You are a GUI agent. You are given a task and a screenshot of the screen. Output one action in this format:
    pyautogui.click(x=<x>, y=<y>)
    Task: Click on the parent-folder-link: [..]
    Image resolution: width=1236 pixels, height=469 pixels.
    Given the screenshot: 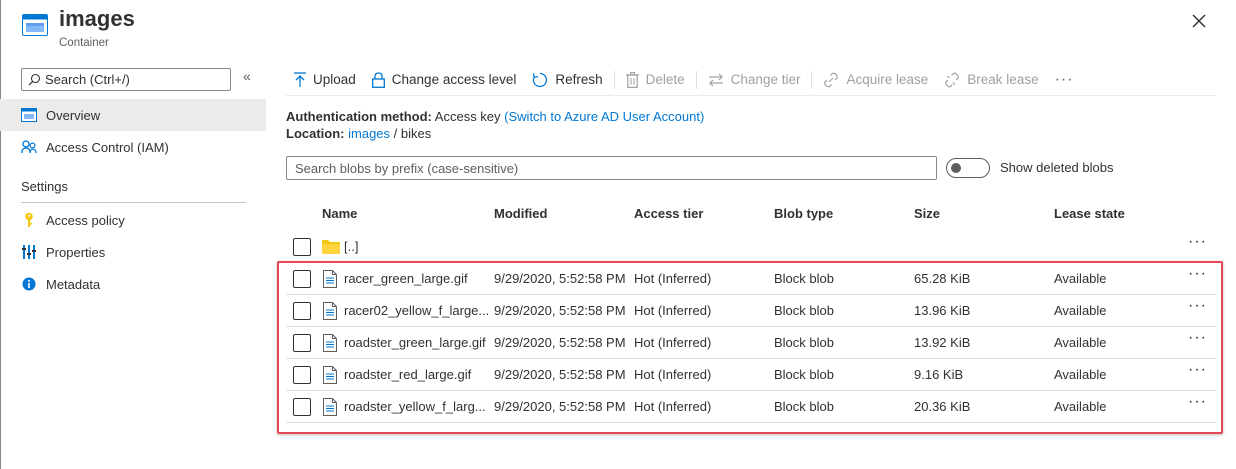 What is the action you would take?
    pyautogui.click(x=351, y=246)
    